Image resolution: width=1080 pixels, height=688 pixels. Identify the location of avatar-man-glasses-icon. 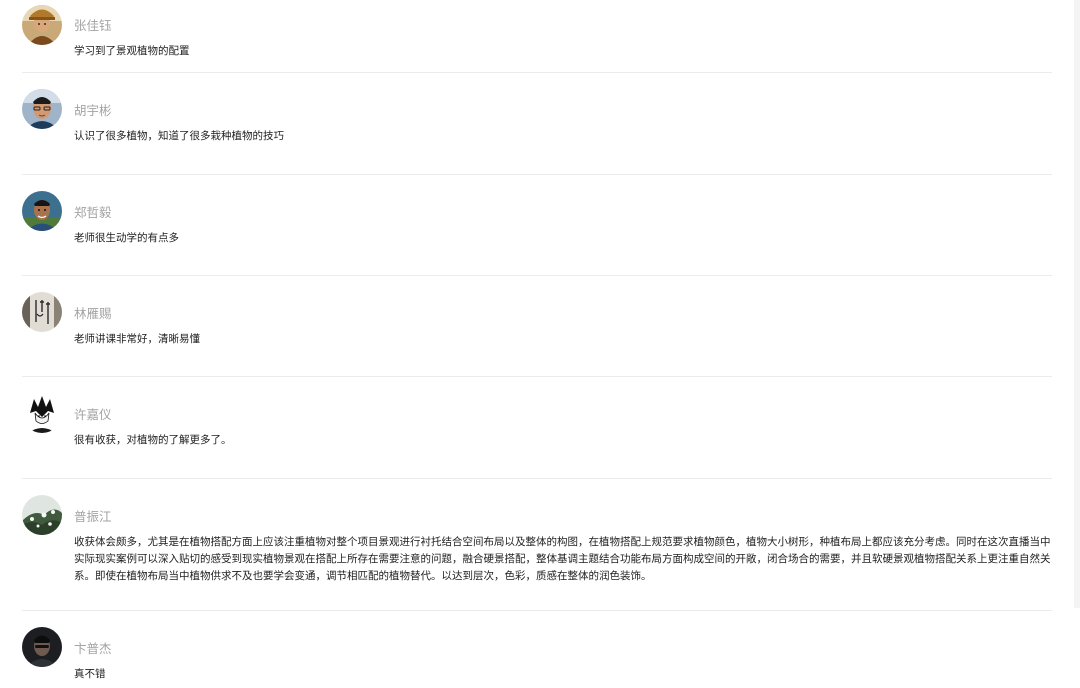
(42, 109).